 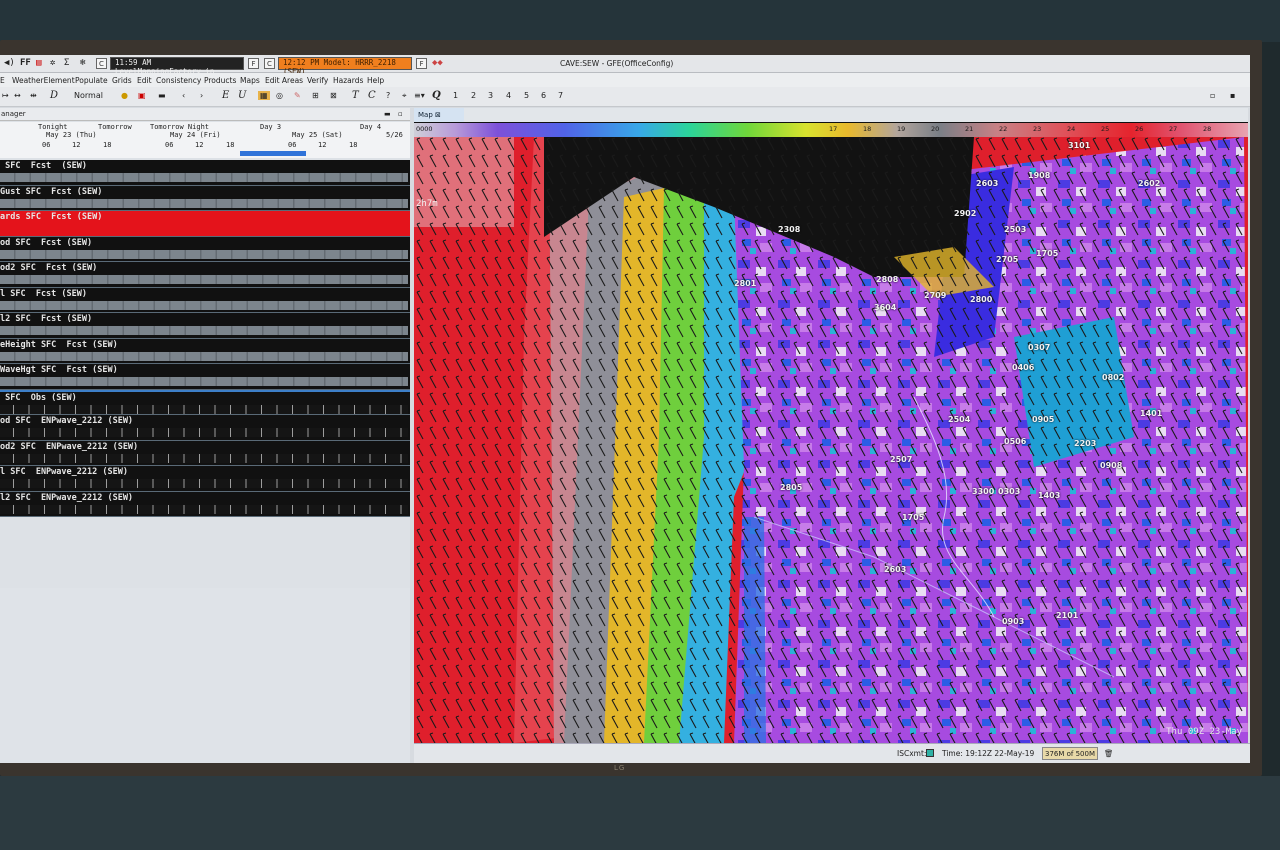 I want to click on q-button-2: 2, so click(x=473, y=95).